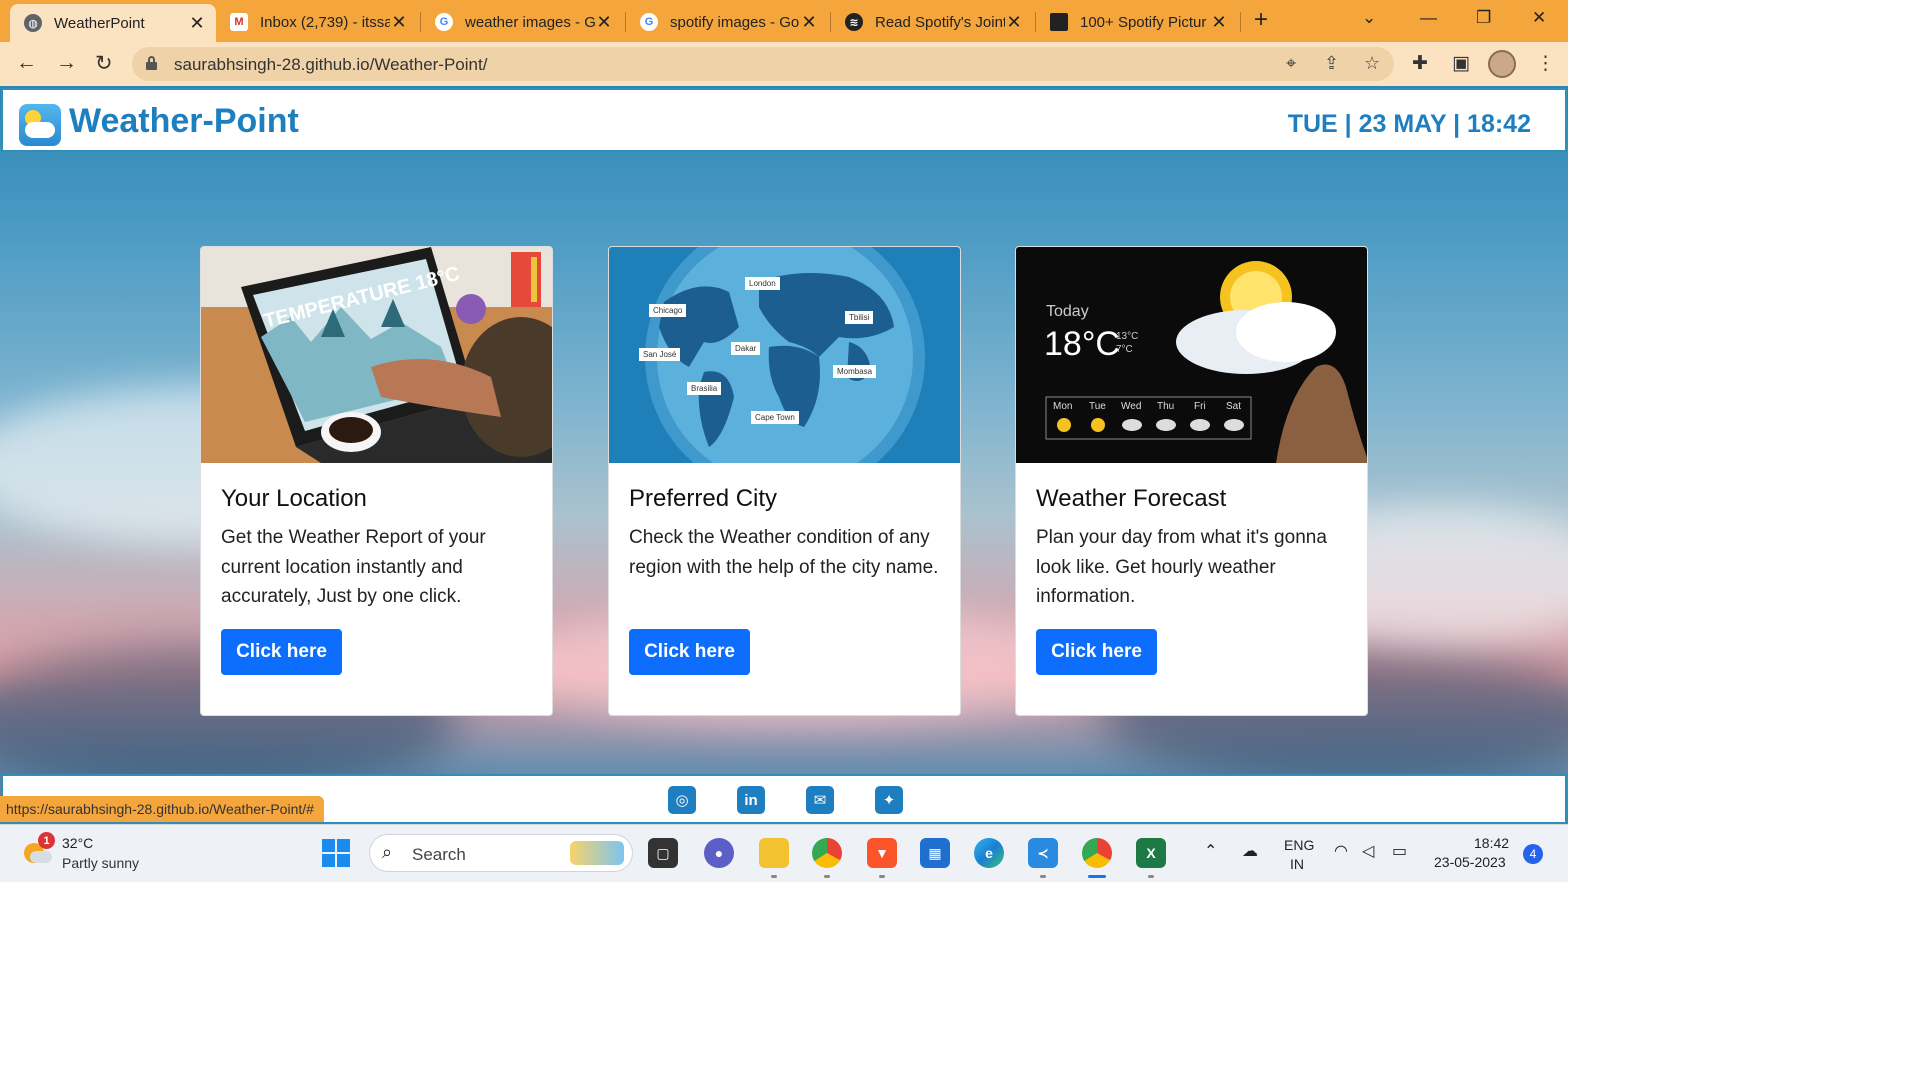 The image size is (1920, 1080). Describe the element at coordinates (827, 853) in the screenshot. I see `chrome-icon` at that location.